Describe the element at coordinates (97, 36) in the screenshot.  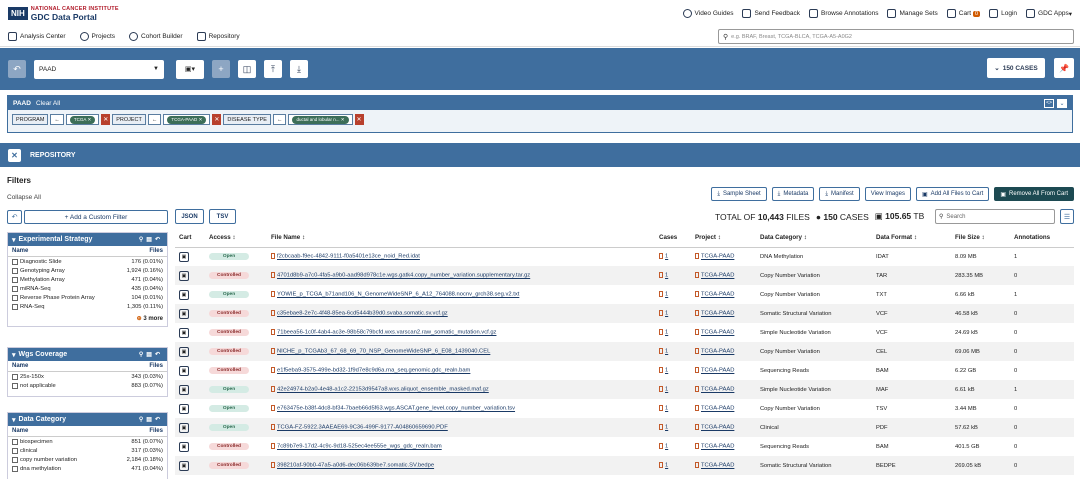
I see `nav-projects: Projects` at that location.